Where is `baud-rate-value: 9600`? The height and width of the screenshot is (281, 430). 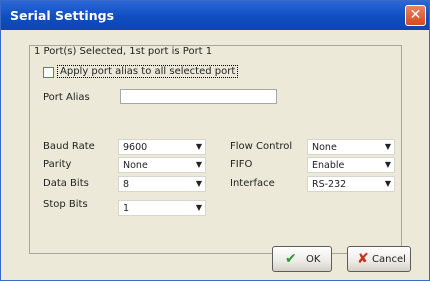 baud-rate-value: 9600 is located at coordinates (135, 147).